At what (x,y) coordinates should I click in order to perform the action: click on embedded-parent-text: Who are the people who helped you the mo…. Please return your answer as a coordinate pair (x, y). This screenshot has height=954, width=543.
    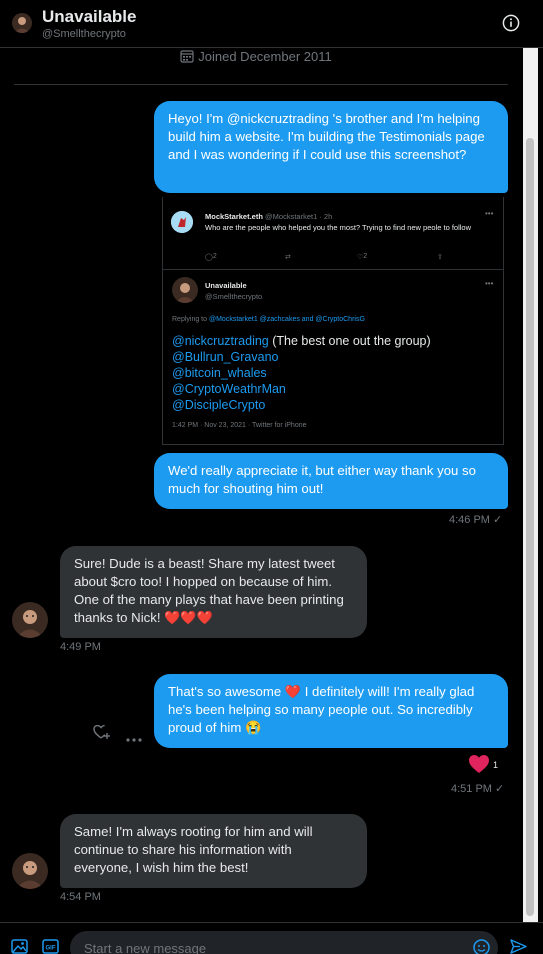
    Looking at the image, I should click on (338, 227).